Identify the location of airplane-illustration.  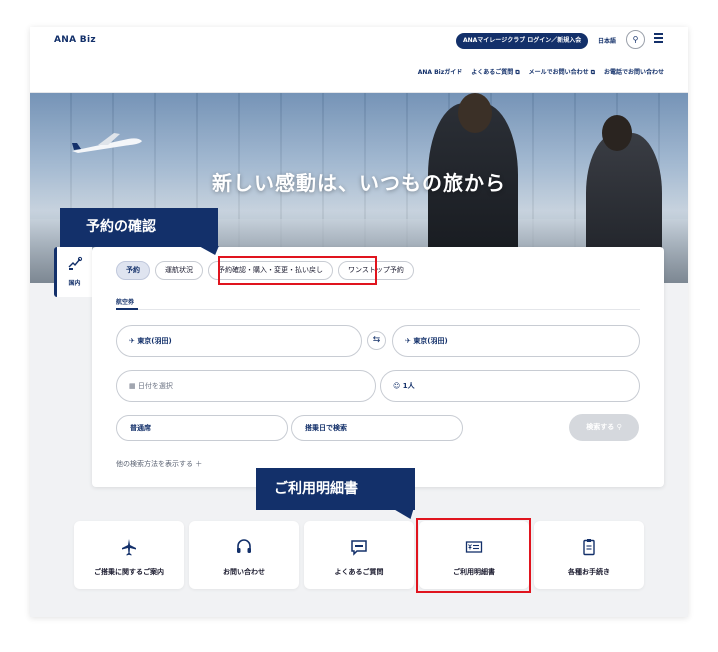
(107, 143).